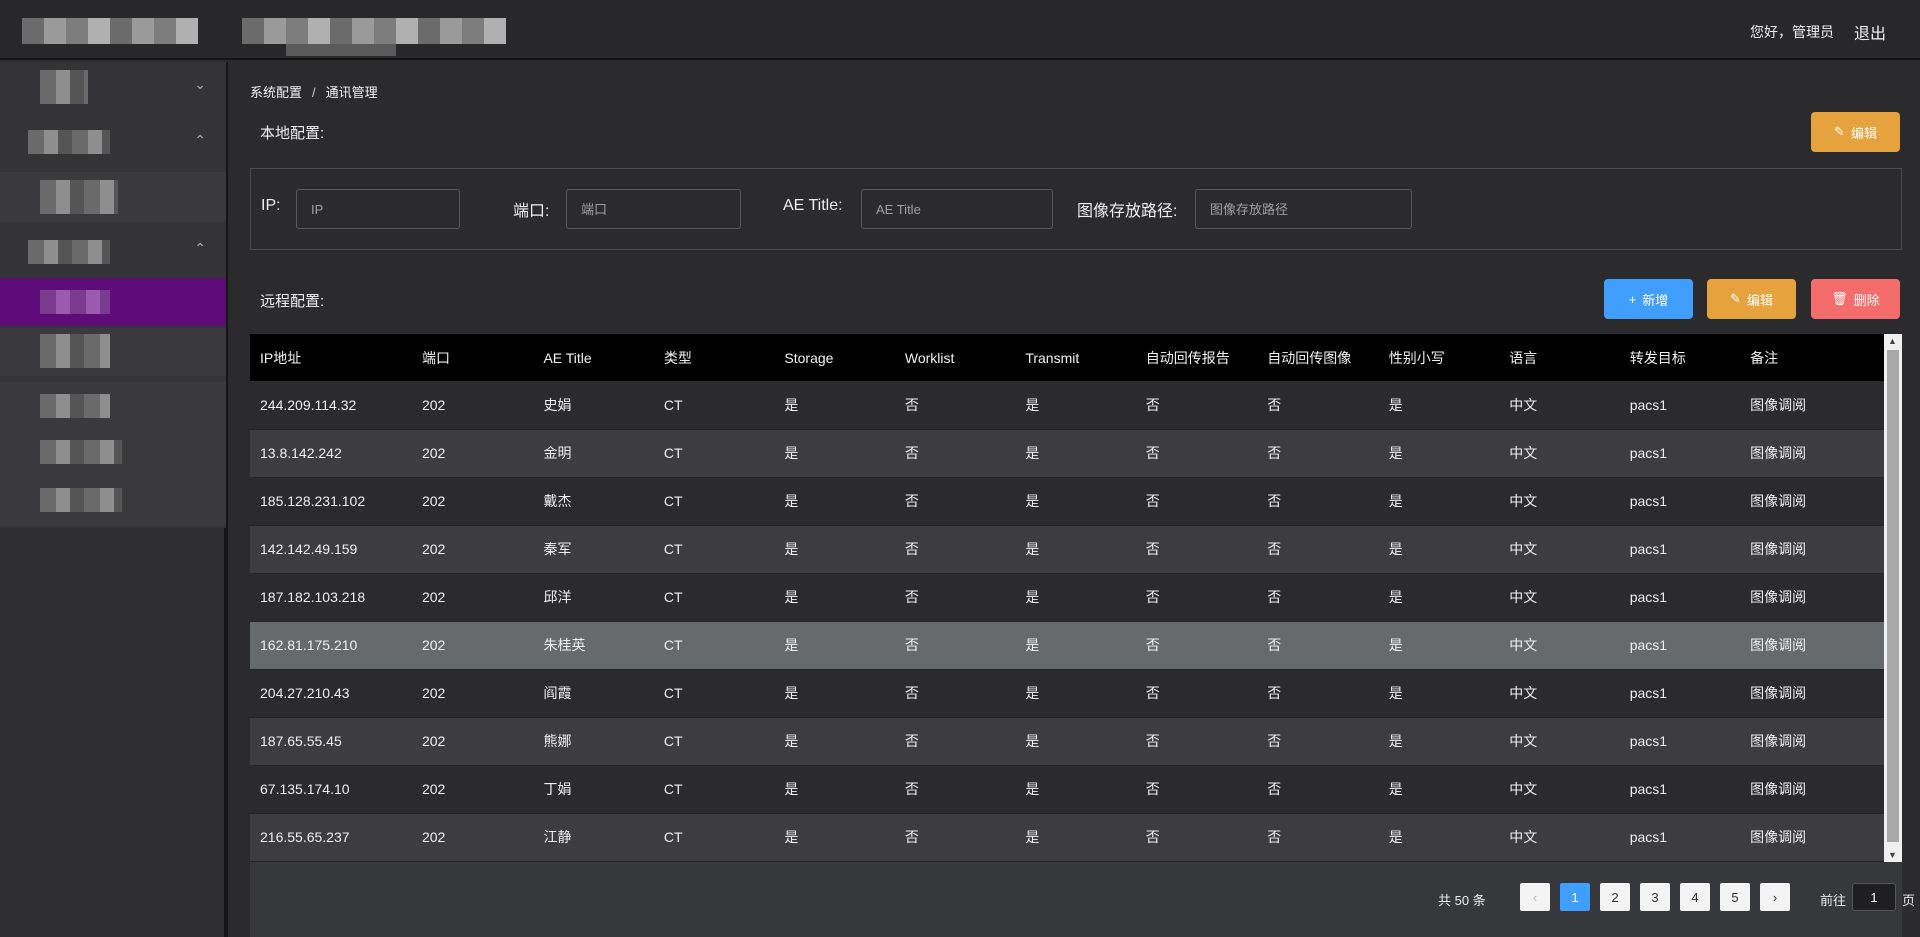 Image resolution: width=1920 pixels, height=937 pixels. Describe the element at coordinates (1775, 897) in the screenshot. I see `next-page-button: ›` at that location.